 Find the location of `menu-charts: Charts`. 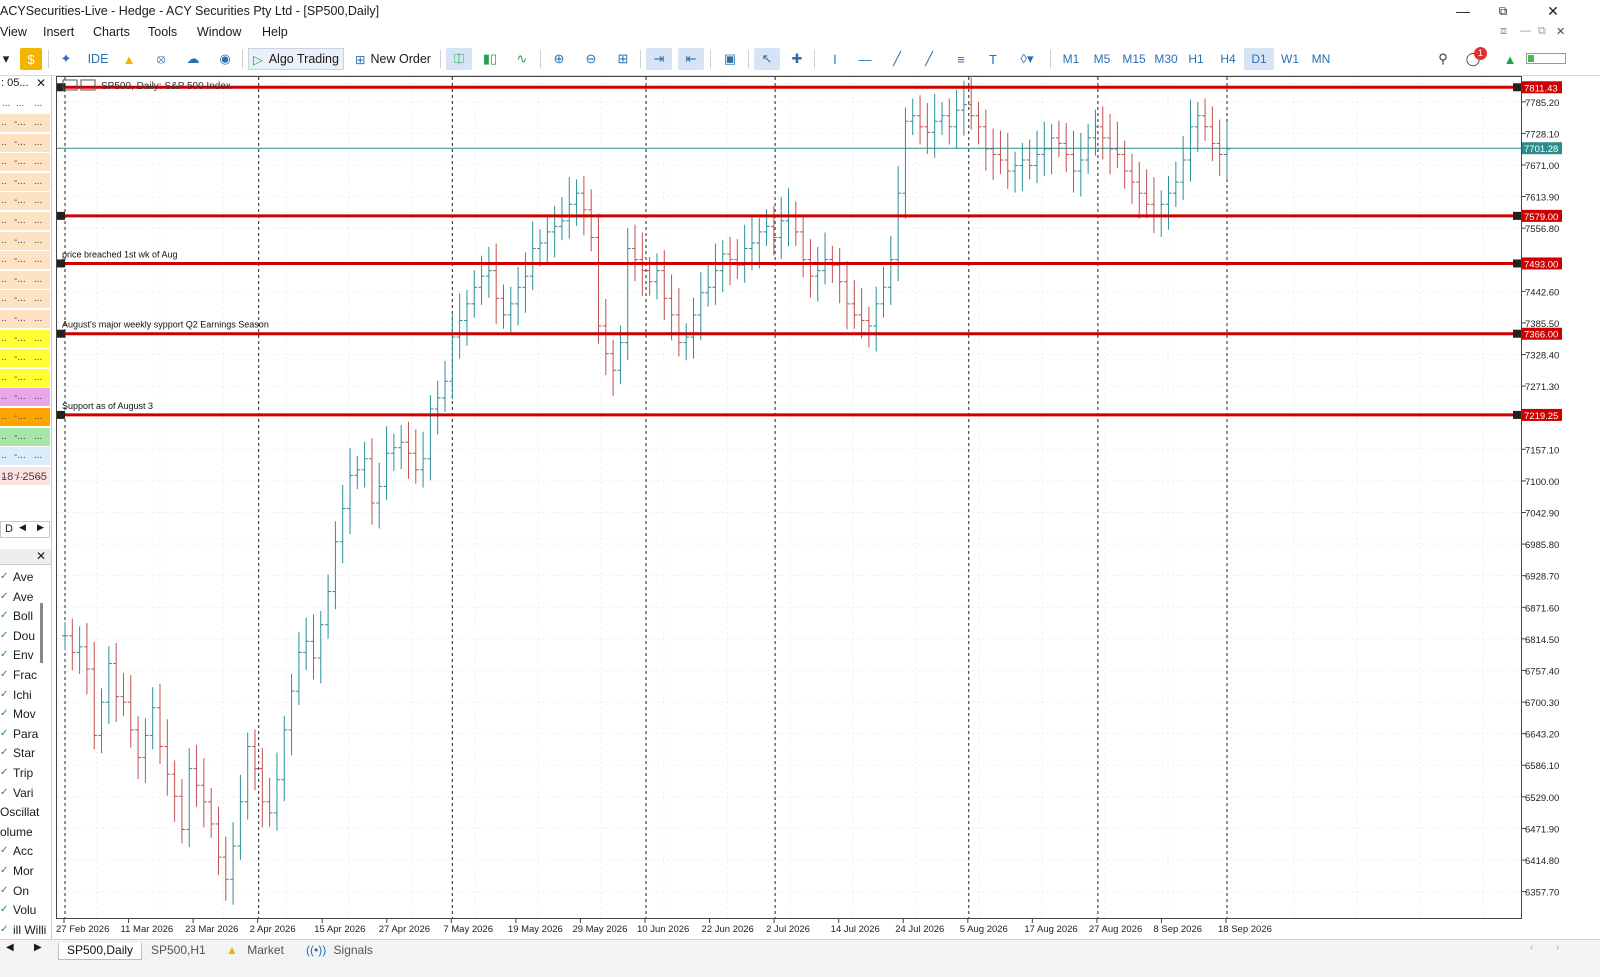

menu-charts: Charts is located at coordinates (111, 32).